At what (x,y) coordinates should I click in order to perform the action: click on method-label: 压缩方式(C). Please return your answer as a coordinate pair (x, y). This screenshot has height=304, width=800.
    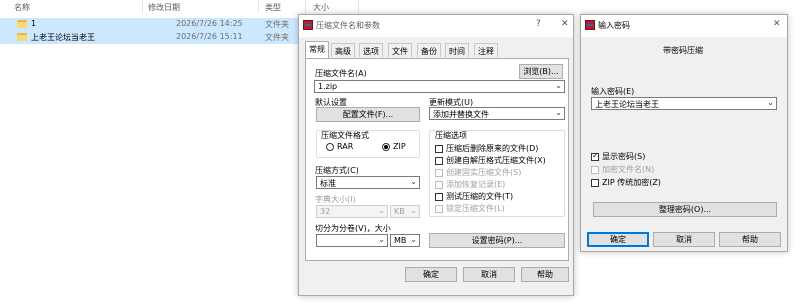
    Looking at the image, I should click on (337, 170).